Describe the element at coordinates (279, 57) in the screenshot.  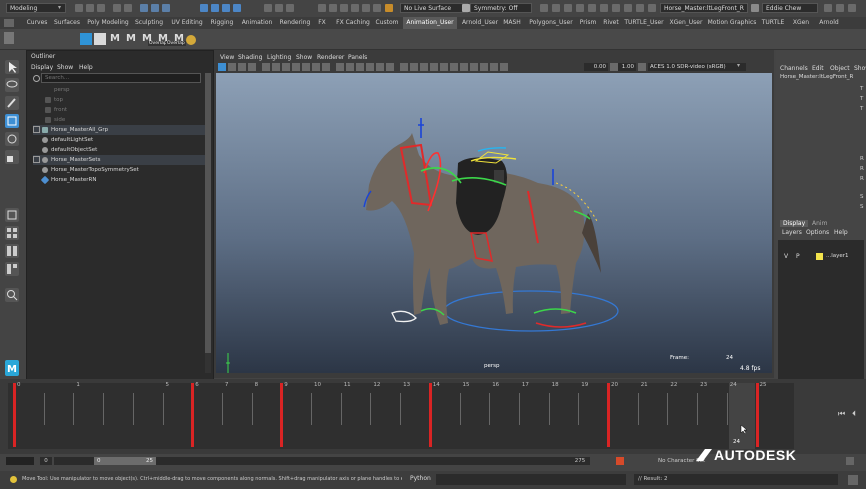
I see `viewport-menu-lighting: Lighting` at that location.